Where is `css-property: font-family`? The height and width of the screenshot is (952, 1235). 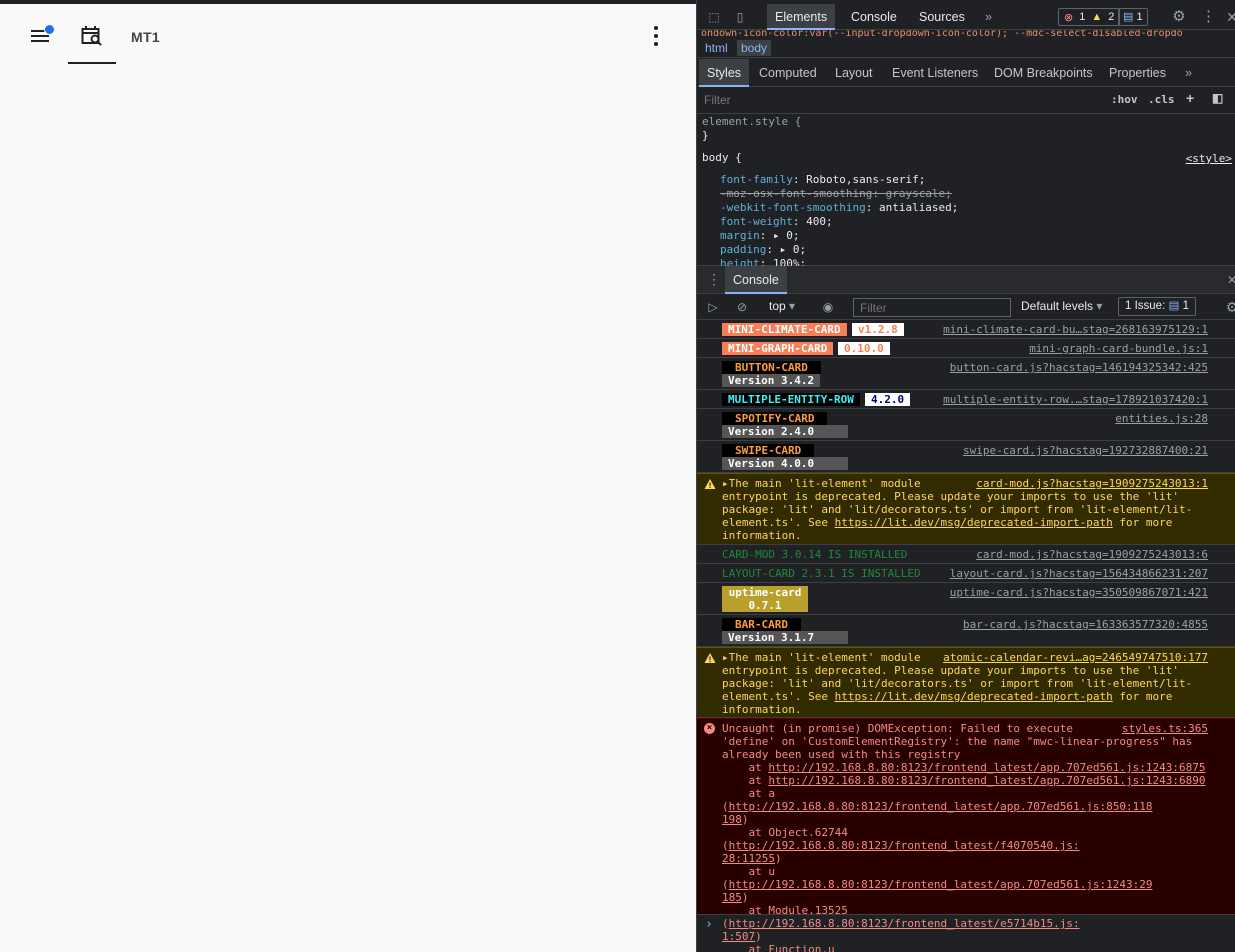 css-property: font-family is located at coordinates (756, 179).